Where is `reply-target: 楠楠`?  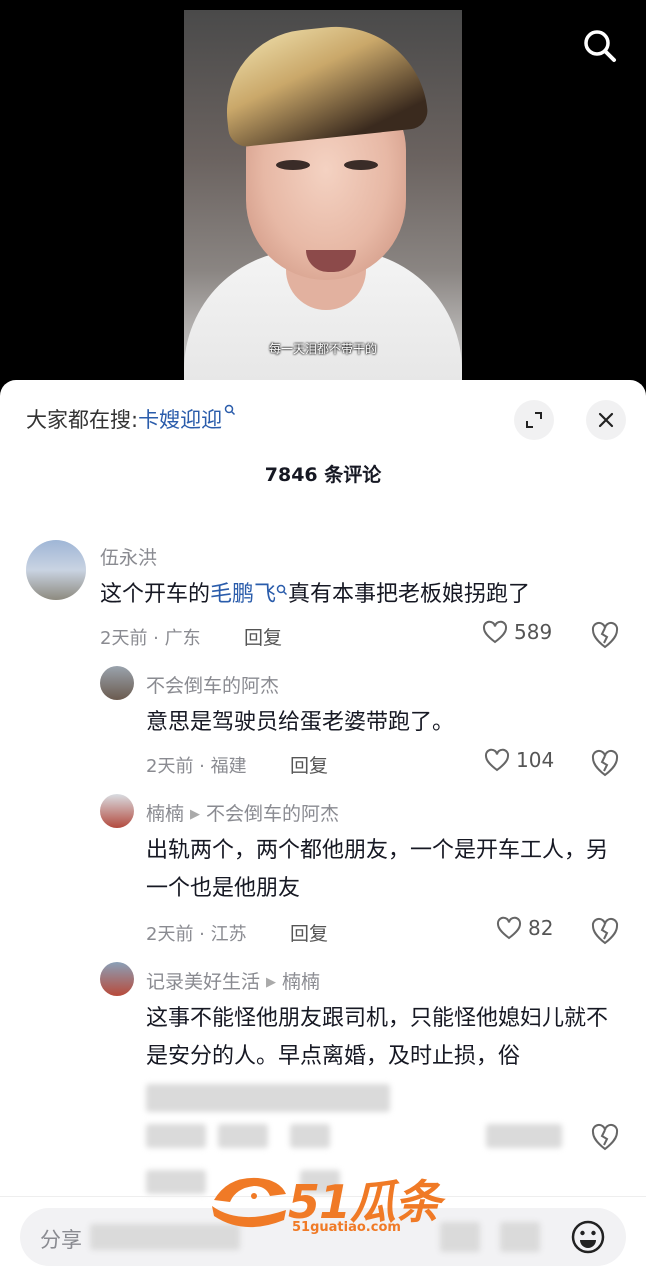 reply-target: 楠楠 is located at coordinates (301, 982).